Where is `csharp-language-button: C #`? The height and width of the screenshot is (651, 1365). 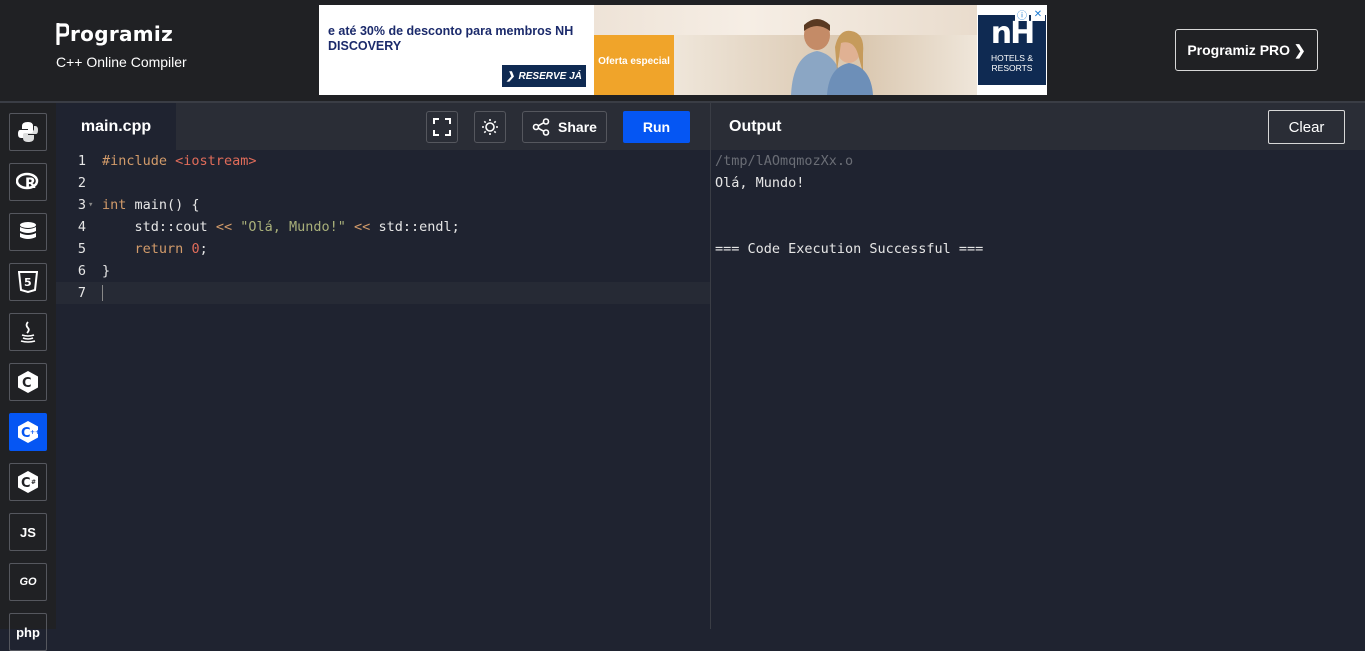
csharp-language-button: C # is located at coordinates (28, 482).